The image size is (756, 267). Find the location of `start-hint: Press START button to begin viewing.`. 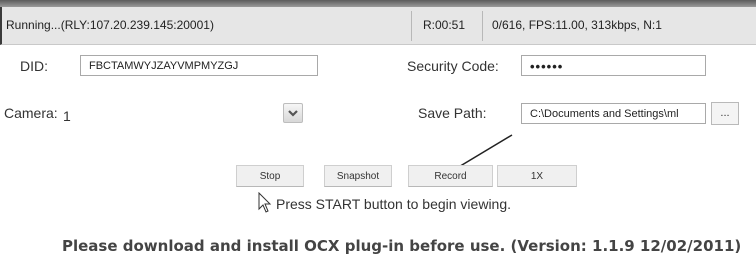

start-hint: Press START button to begin viewing. is located at coordinates (394, 204).